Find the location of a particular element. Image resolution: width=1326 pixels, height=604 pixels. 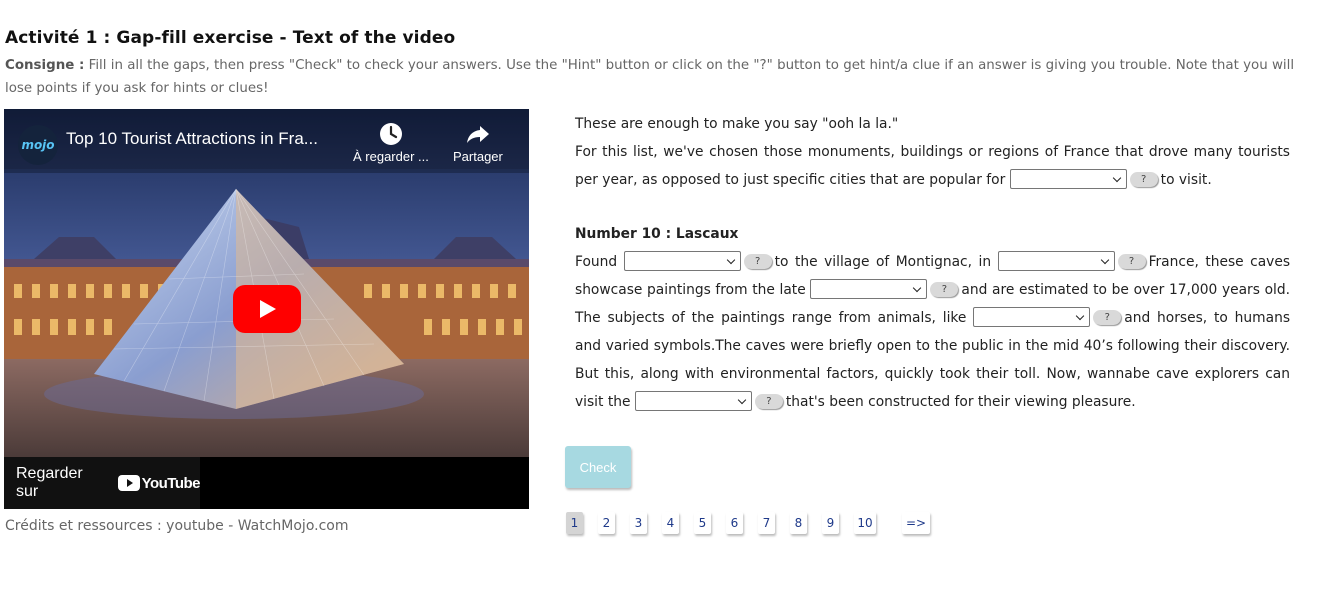

hint-button-6: ? is located at coordinates (768, 401).